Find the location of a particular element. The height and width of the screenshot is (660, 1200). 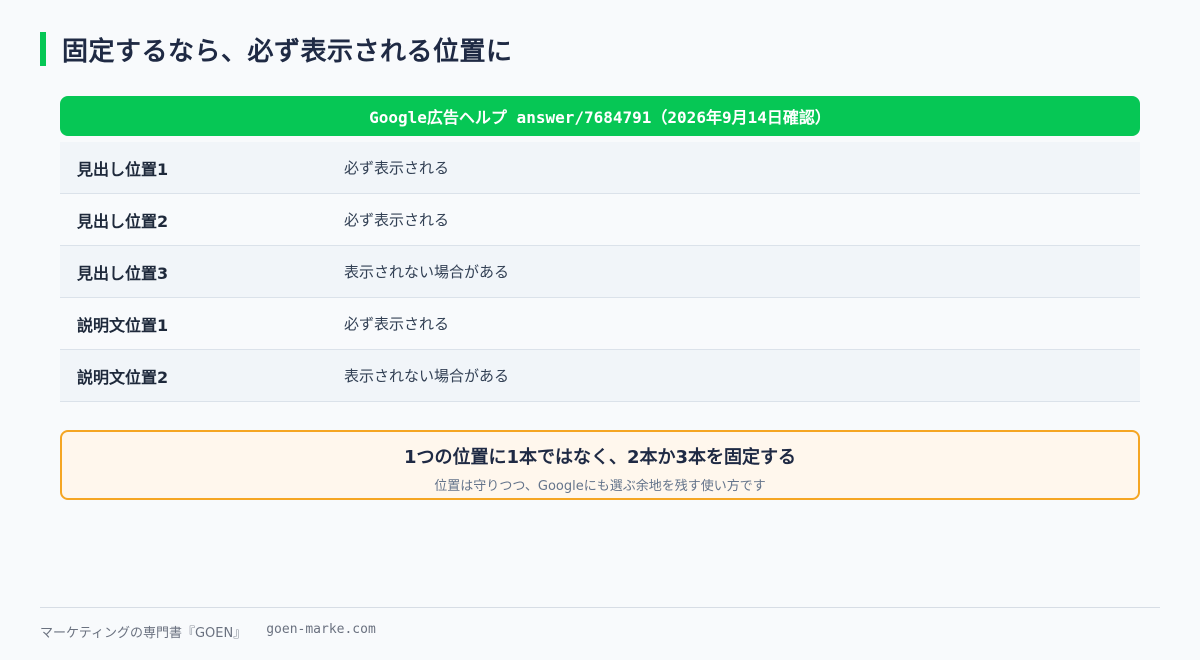

footer-site: goen-marke.com is located at coordinates (321, 629).